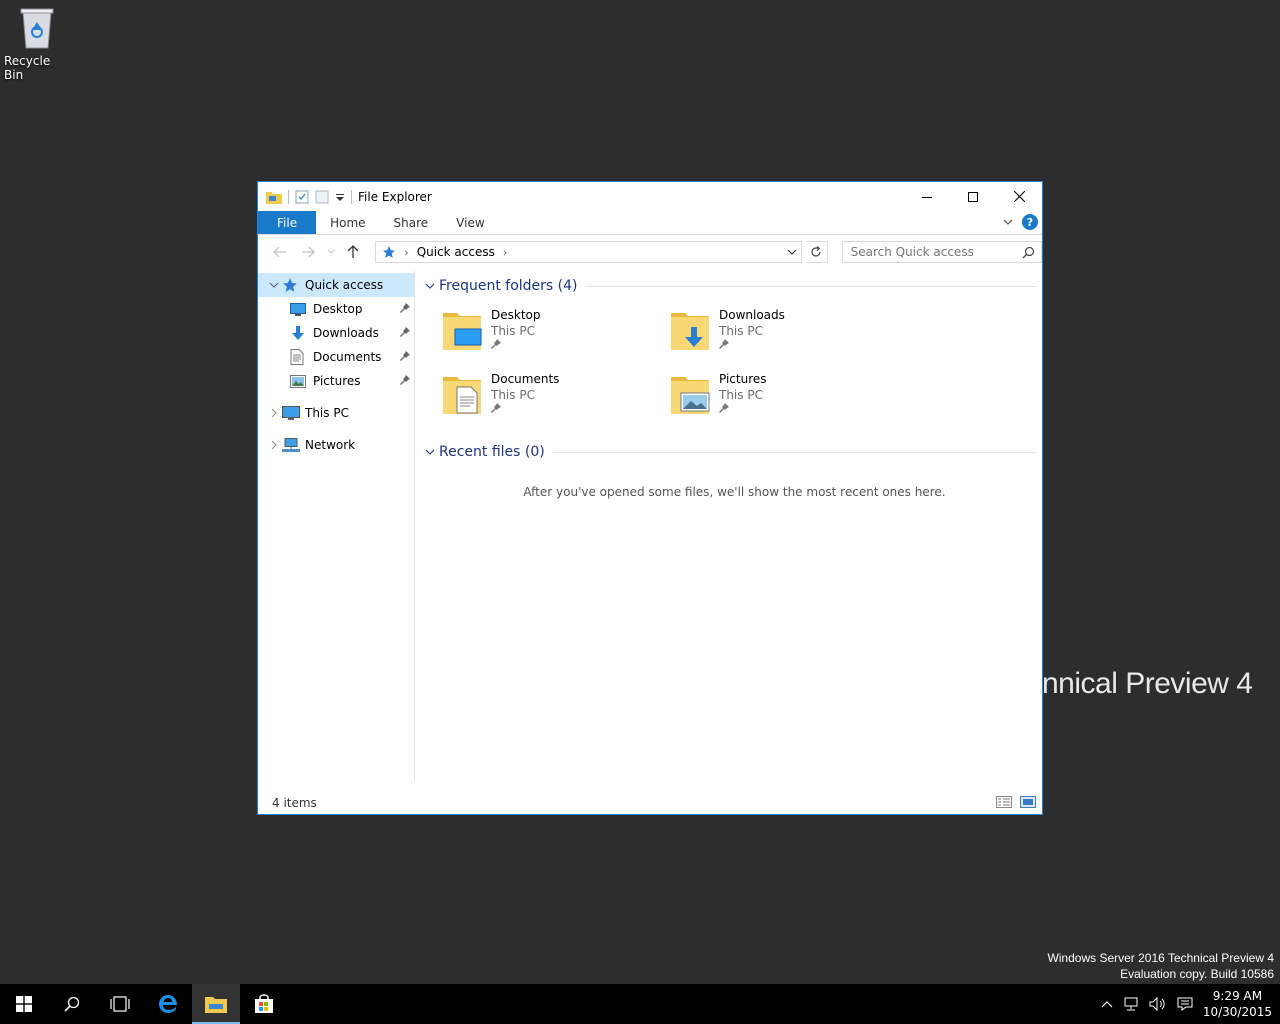  What do you see at coordinates (330, 445) in the screenshot?
I see `tree-item-label: Network` at bounding box center [330, 445].